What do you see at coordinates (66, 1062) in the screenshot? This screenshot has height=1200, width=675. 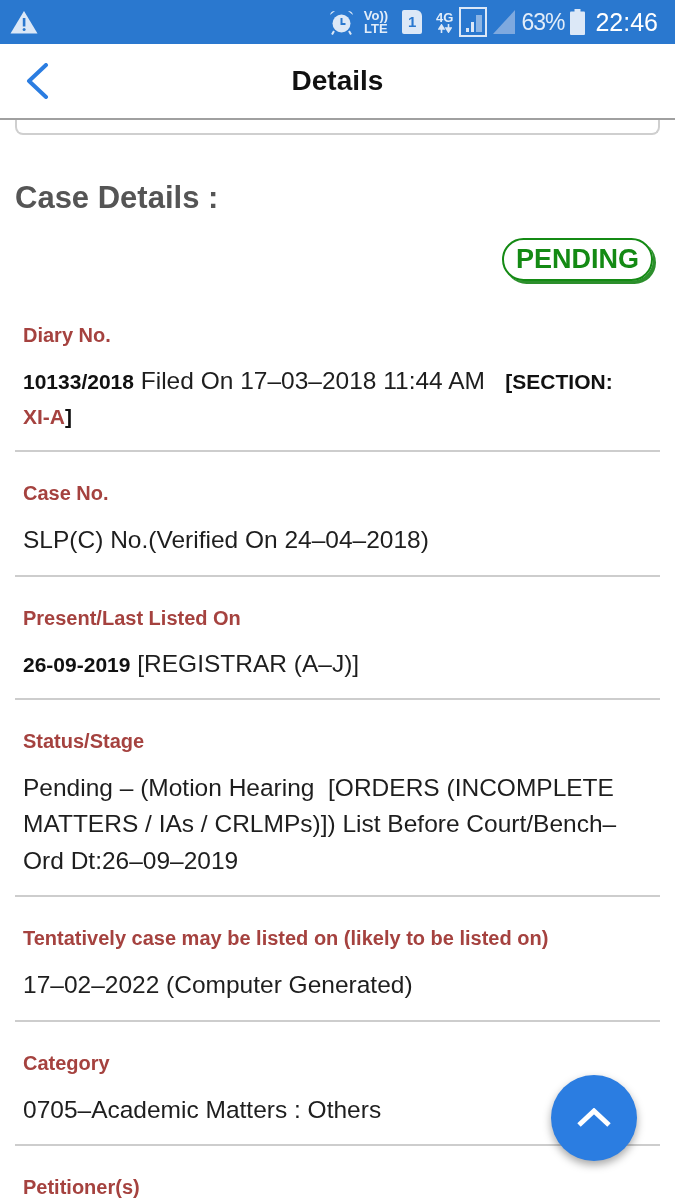 I see `field-label: Category` at bounding box center [66, 1062].